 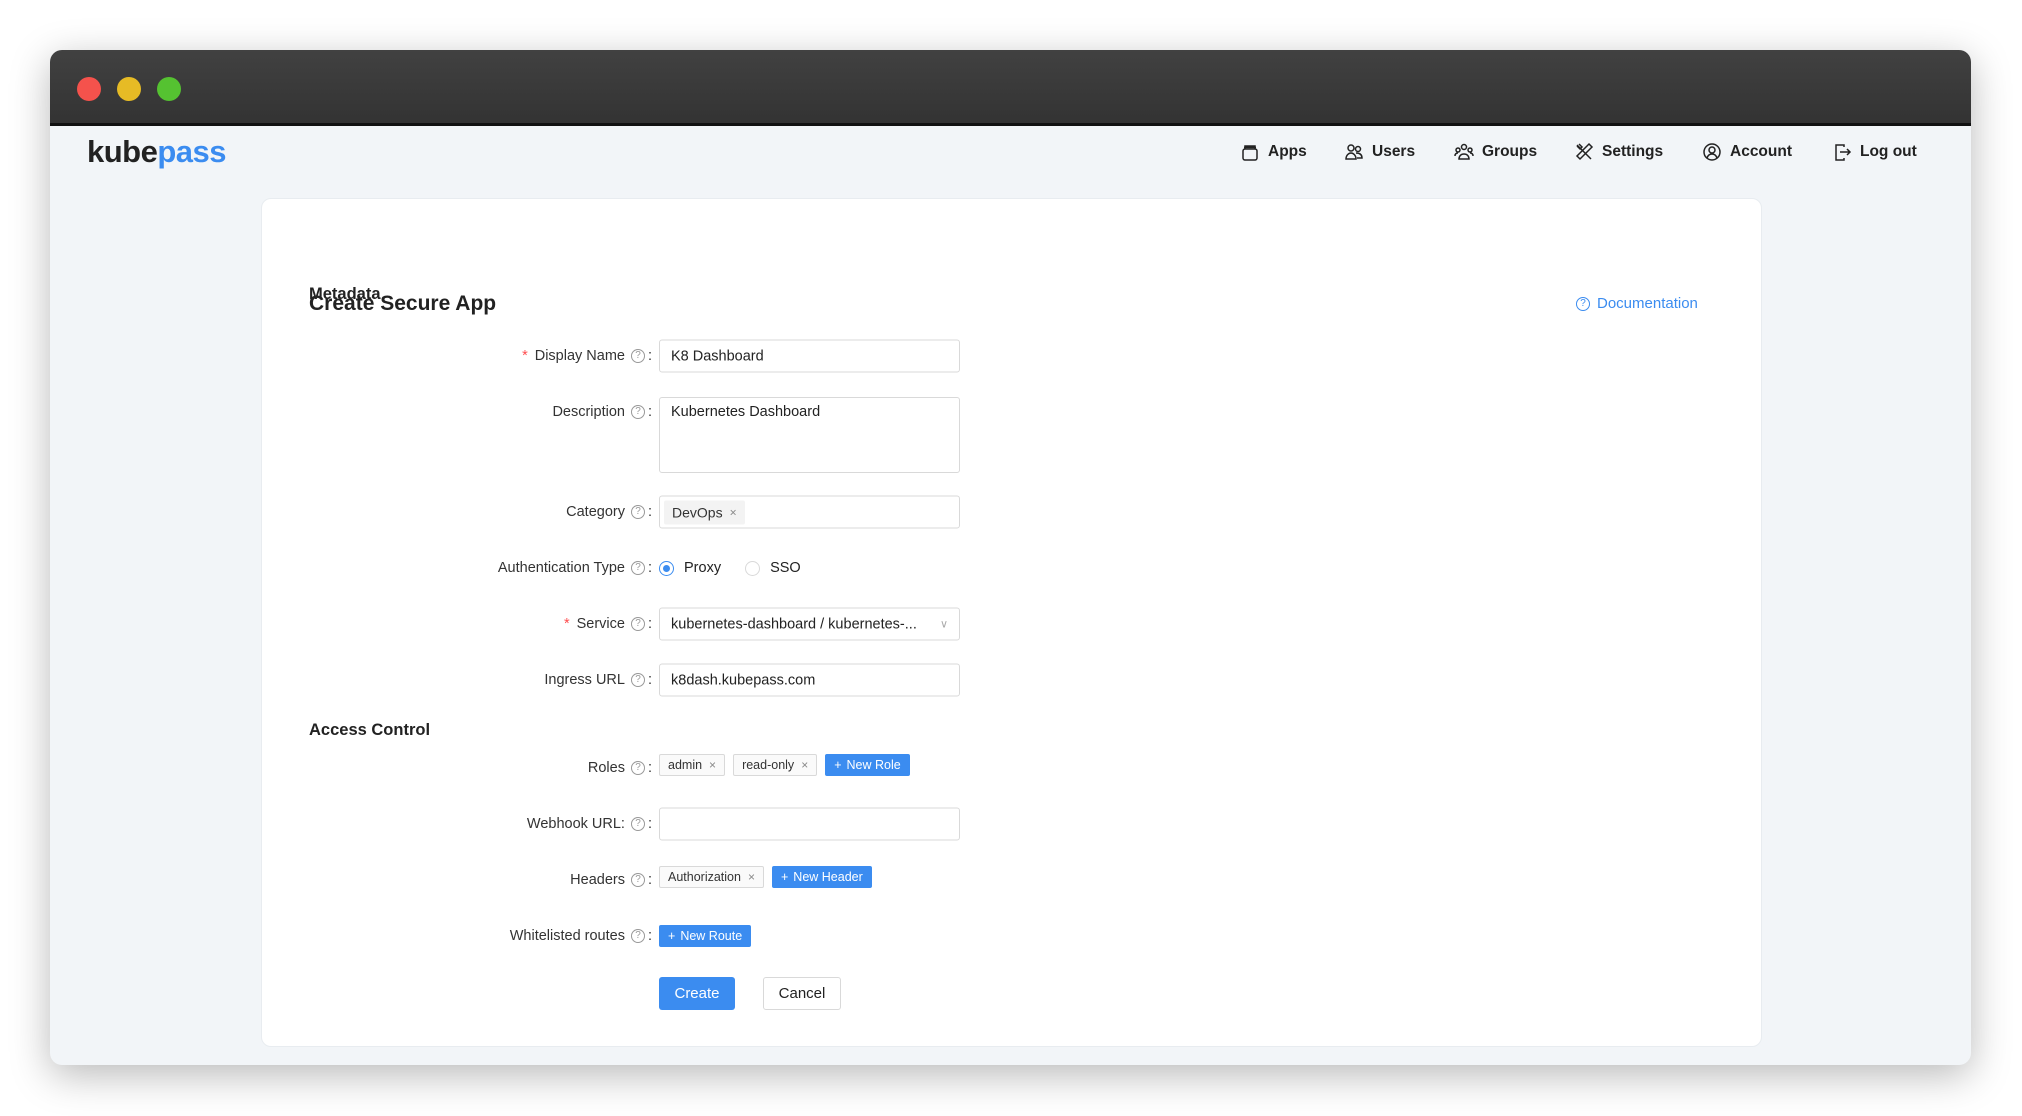 What do you see at coordinates (567, 936) in the screenshot?
I see `label-text: Whitelisted routes` at bounding box center [567, 936].